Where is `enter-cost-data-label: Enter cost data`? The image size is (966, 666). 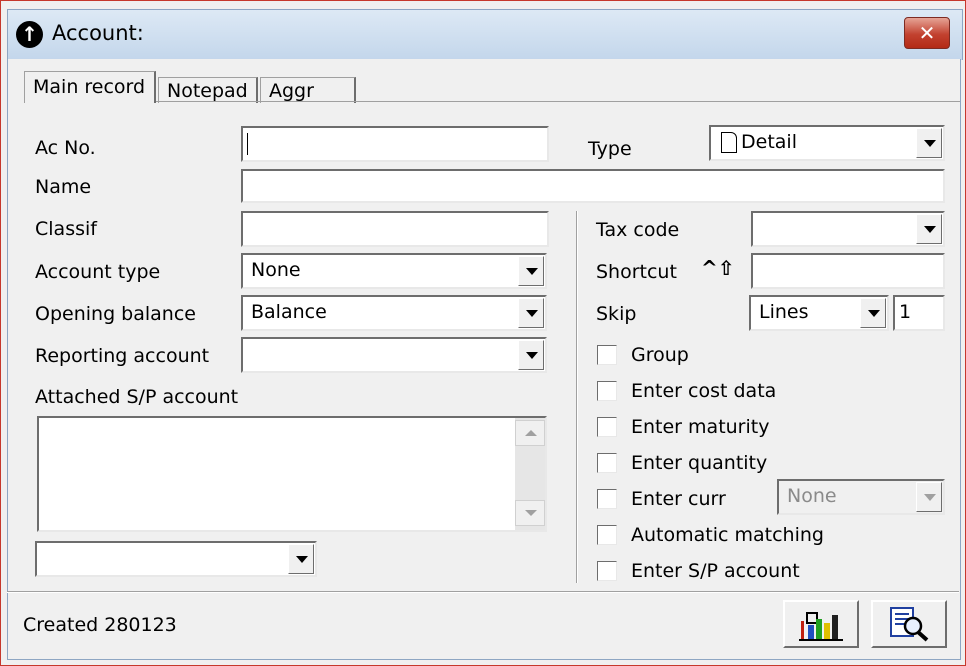
enter-cost-data-label: Enter cost data is located at coordinates (704, 391).